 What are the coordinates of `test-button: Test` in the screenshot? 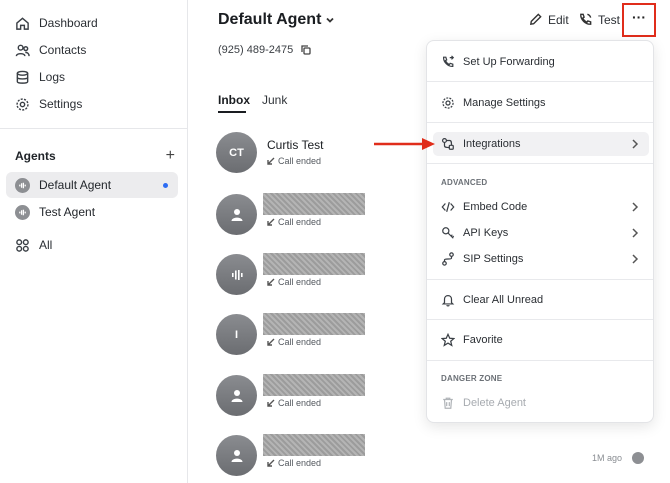 It's located at (599, 19).